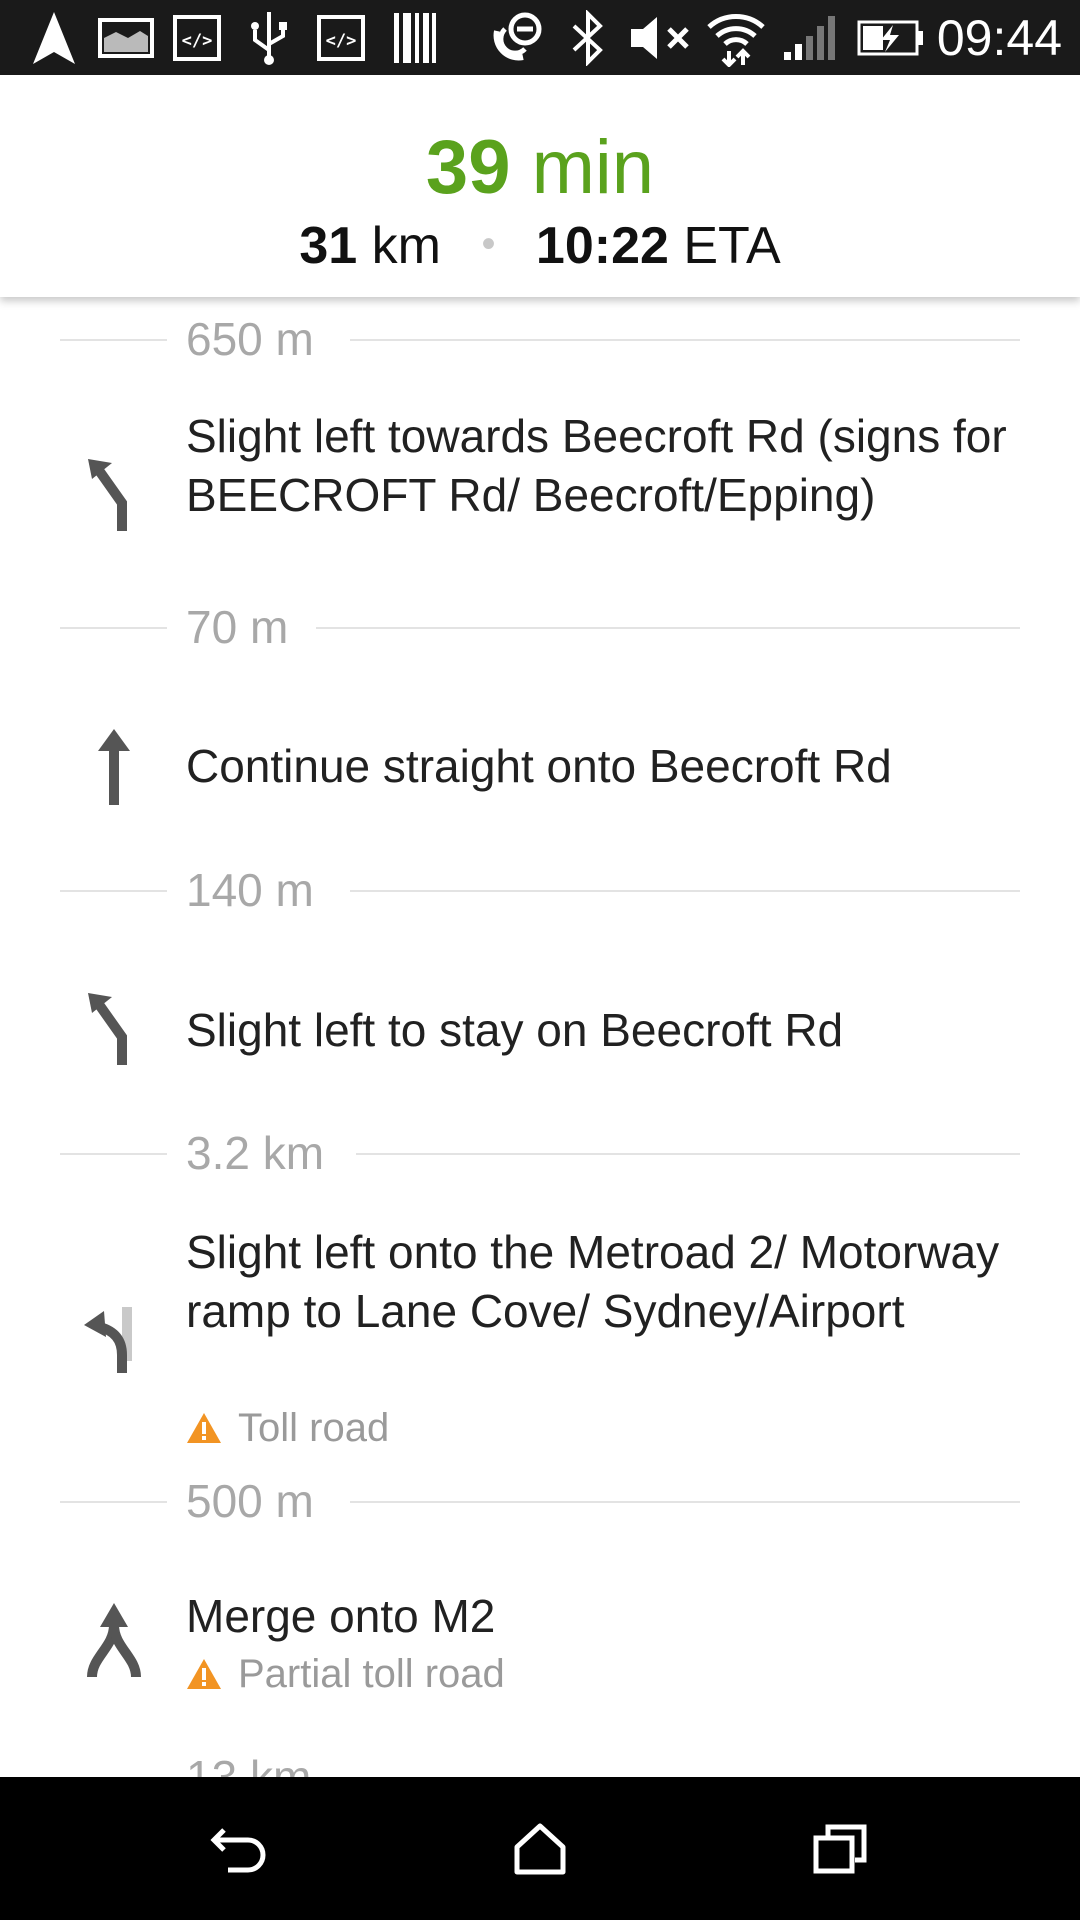 The image size is (1080, 1920). I want to click on distance-divider: 650 m, so click(540, 339).